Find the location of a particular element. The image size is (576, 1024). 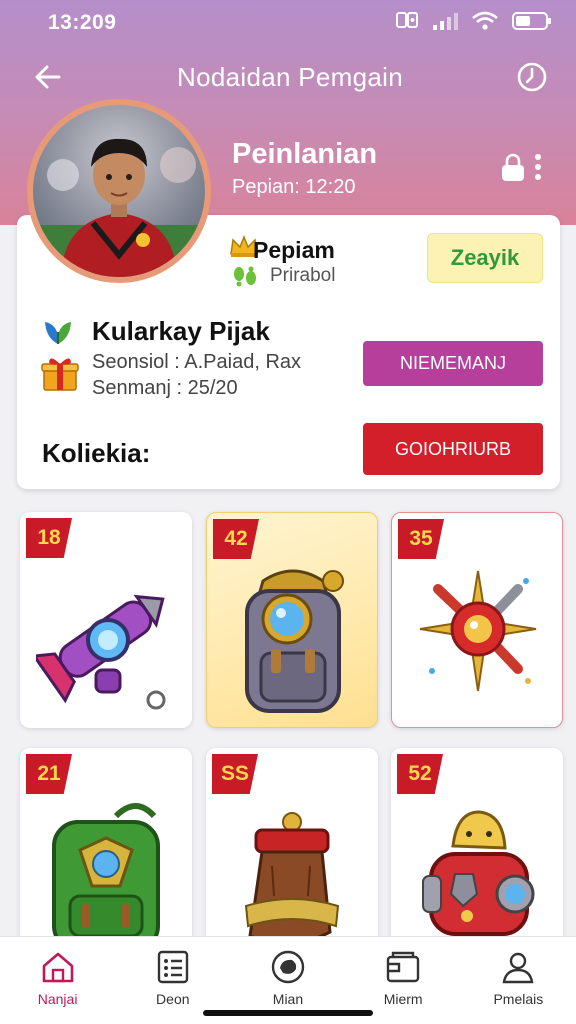

leaf-icon is located at coordinates (58, 331).